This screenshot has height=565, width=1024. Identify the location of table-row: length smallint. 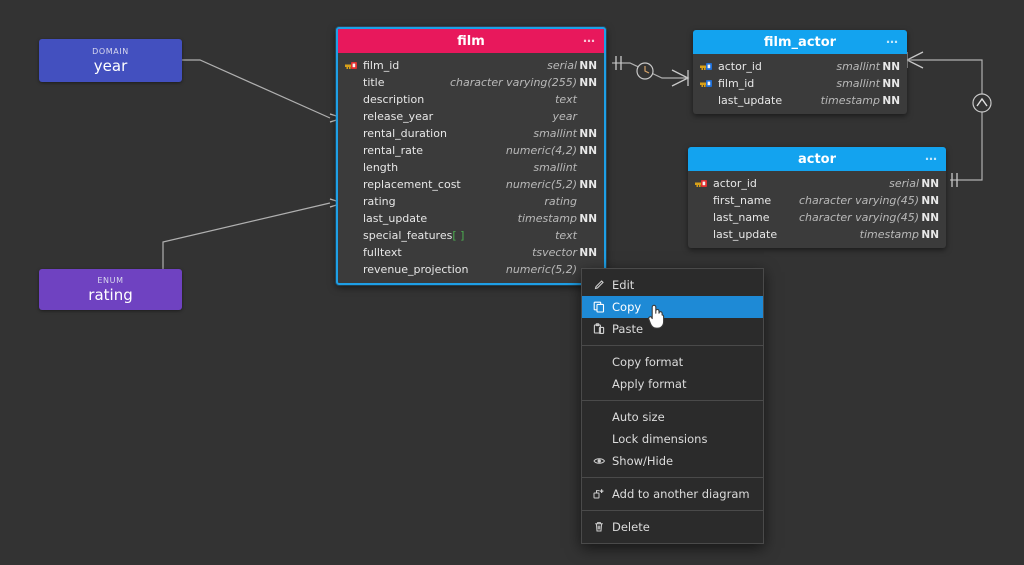
(471, 167).